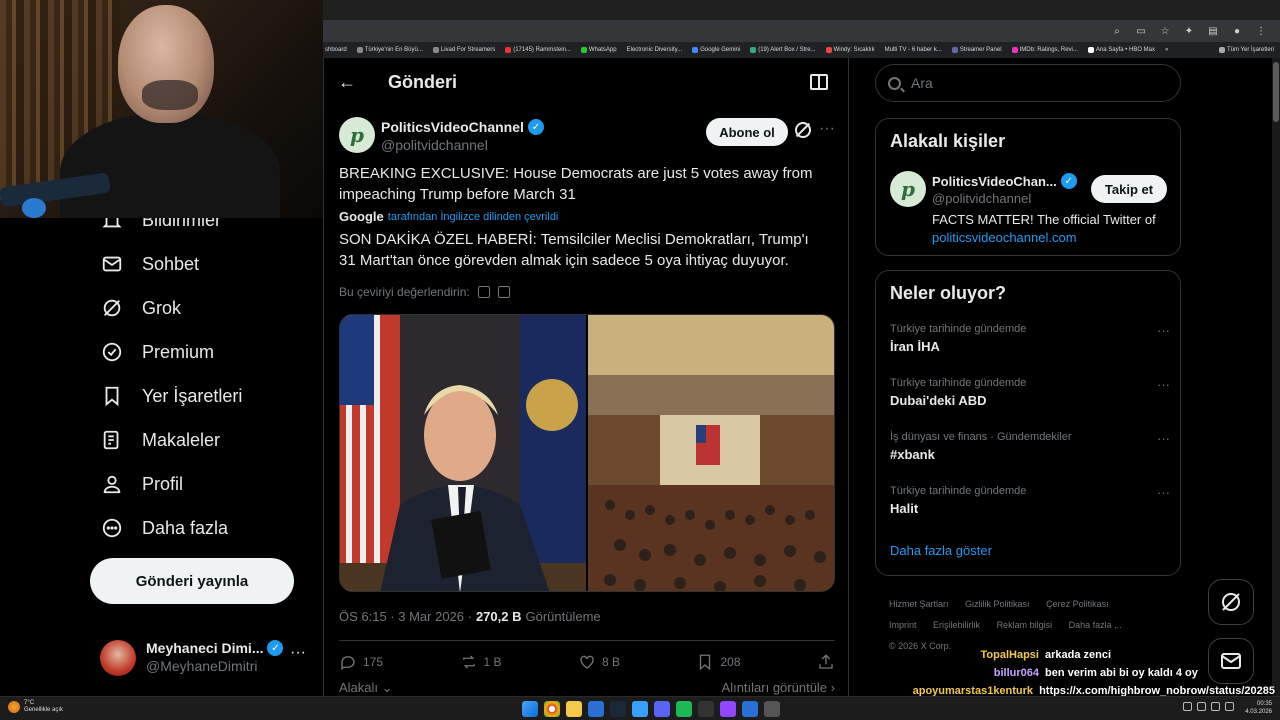 The height and width of the screenshot is (720, 1280). Describe the element at coordinates (1141, 31) in the screenshot. I see `cast-icon: ▭` at that location.